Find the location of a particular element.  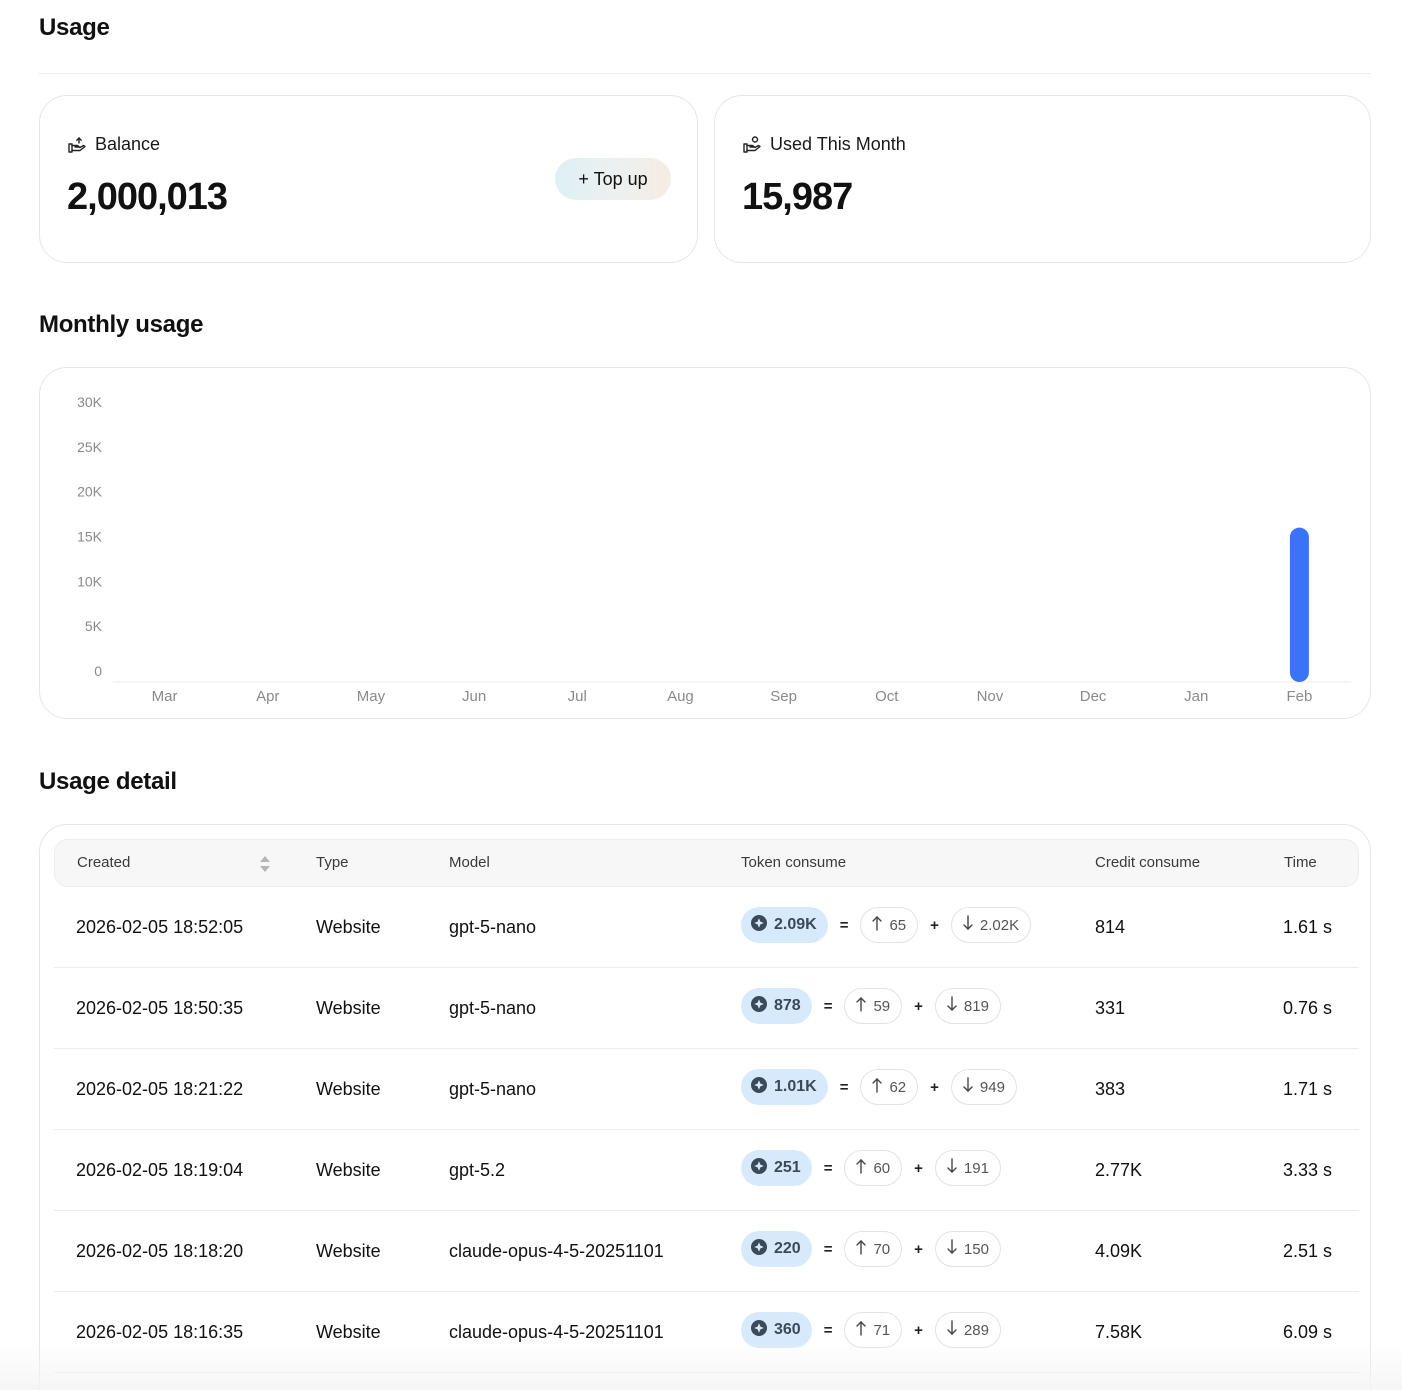

cell-credit: 383 is located at coordinates (1110, 1089).